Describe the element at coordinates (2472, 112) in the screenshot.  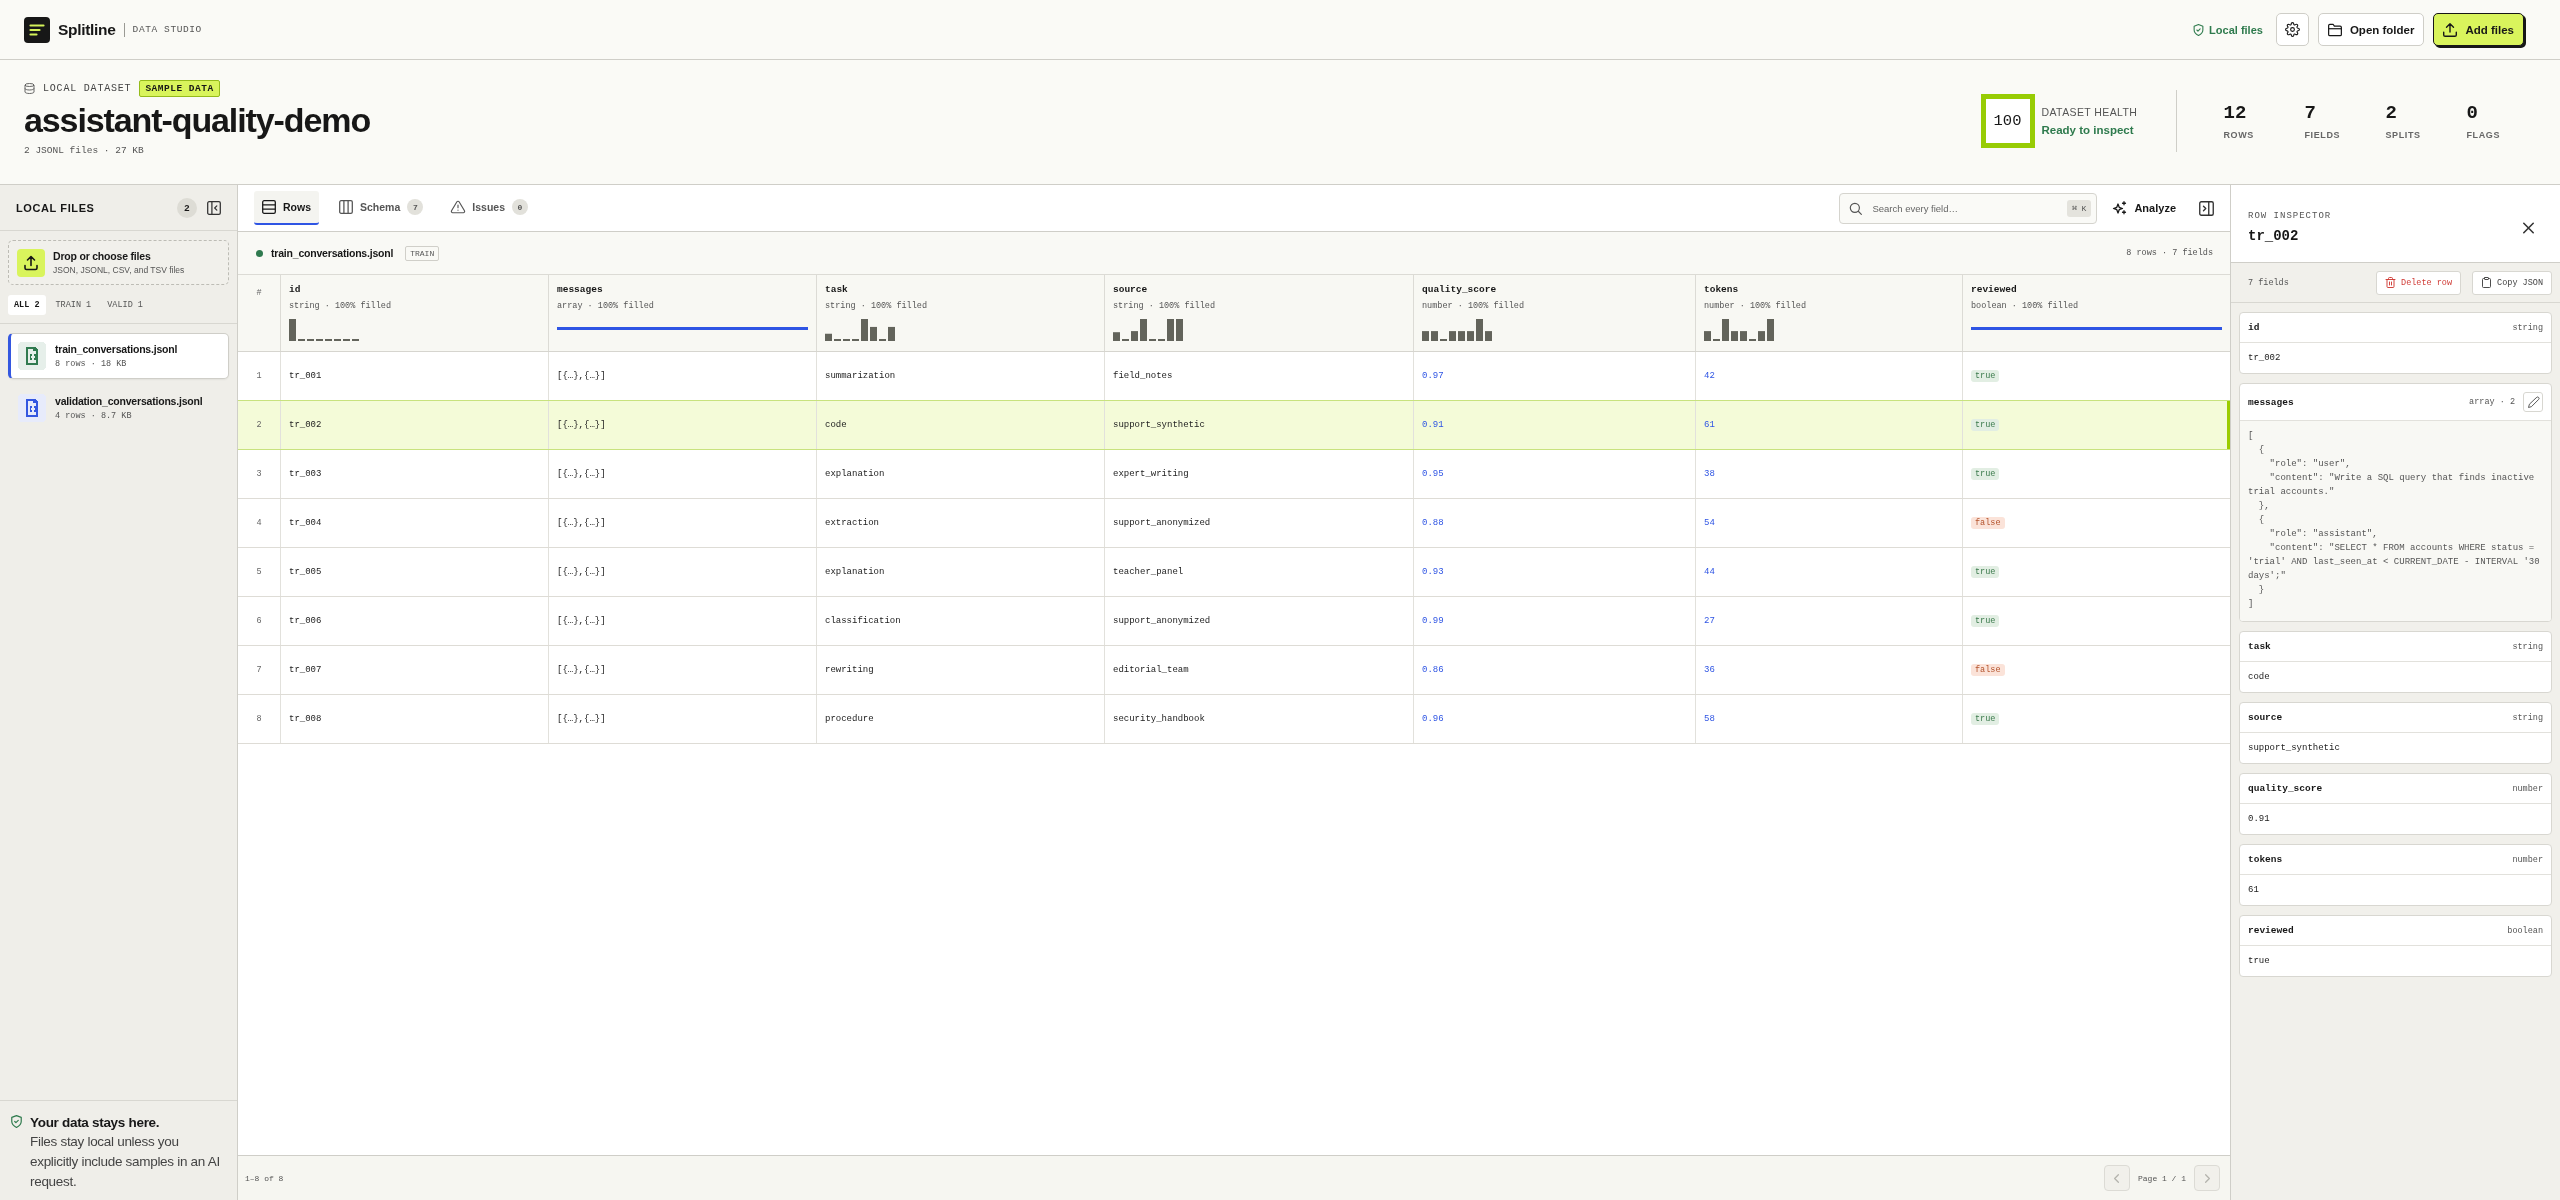
I see `stat-value: 0` at that location.